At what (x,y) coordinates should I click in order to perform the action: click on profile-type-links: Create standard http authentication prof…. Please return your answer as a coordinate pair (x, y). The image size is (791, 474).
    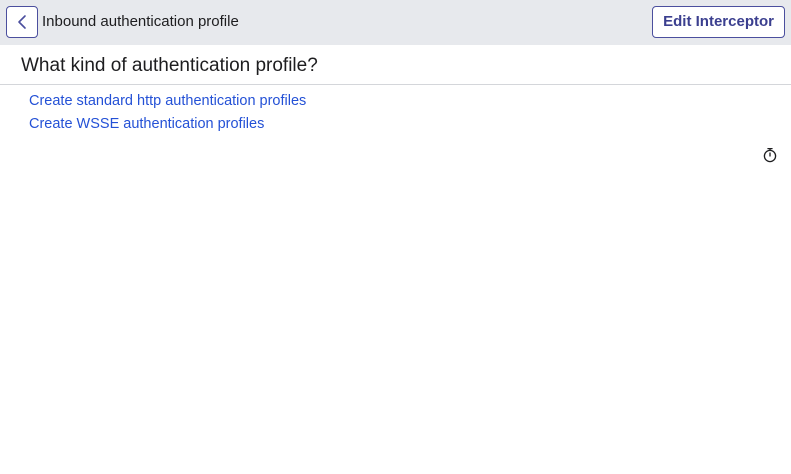
    Looking at the image, I should click on (167, 113).